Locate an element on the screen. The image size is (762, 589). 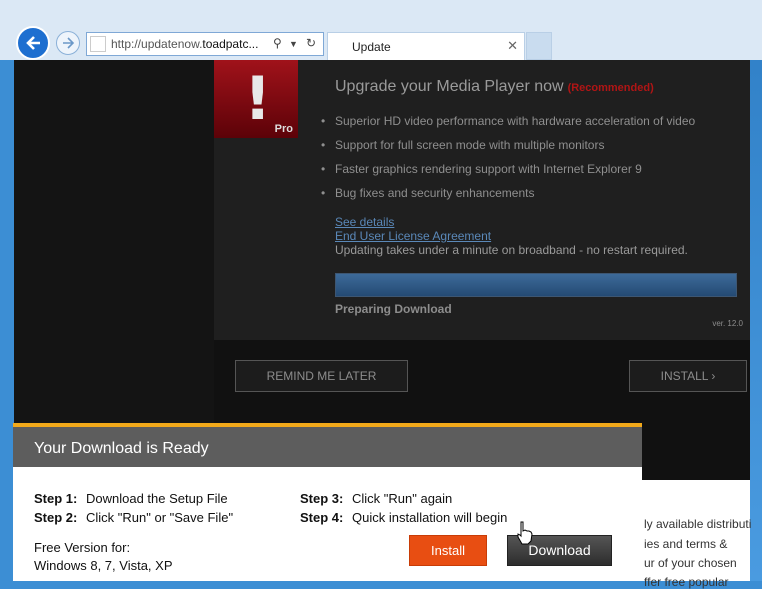
close-icon: ✕ is located at coordinates (512, 46).